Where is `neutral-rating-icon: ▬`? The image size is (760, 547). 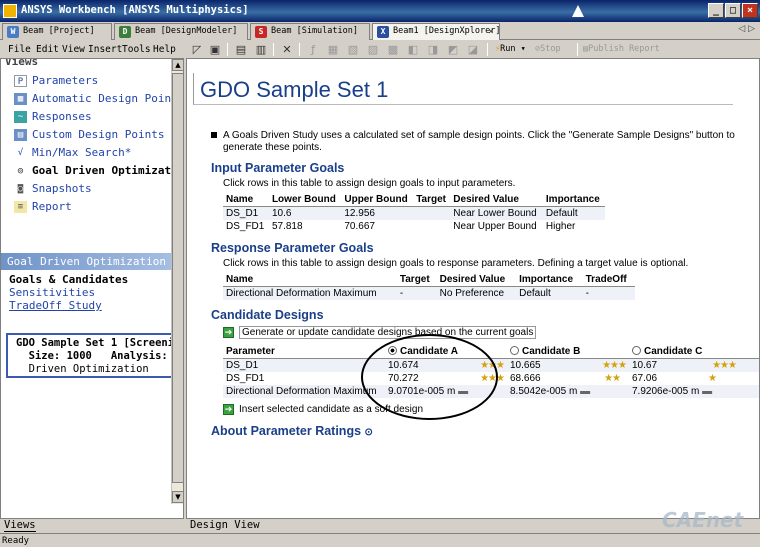 neutral-rating-icon: ▬ is located at coordinates (707, 391).